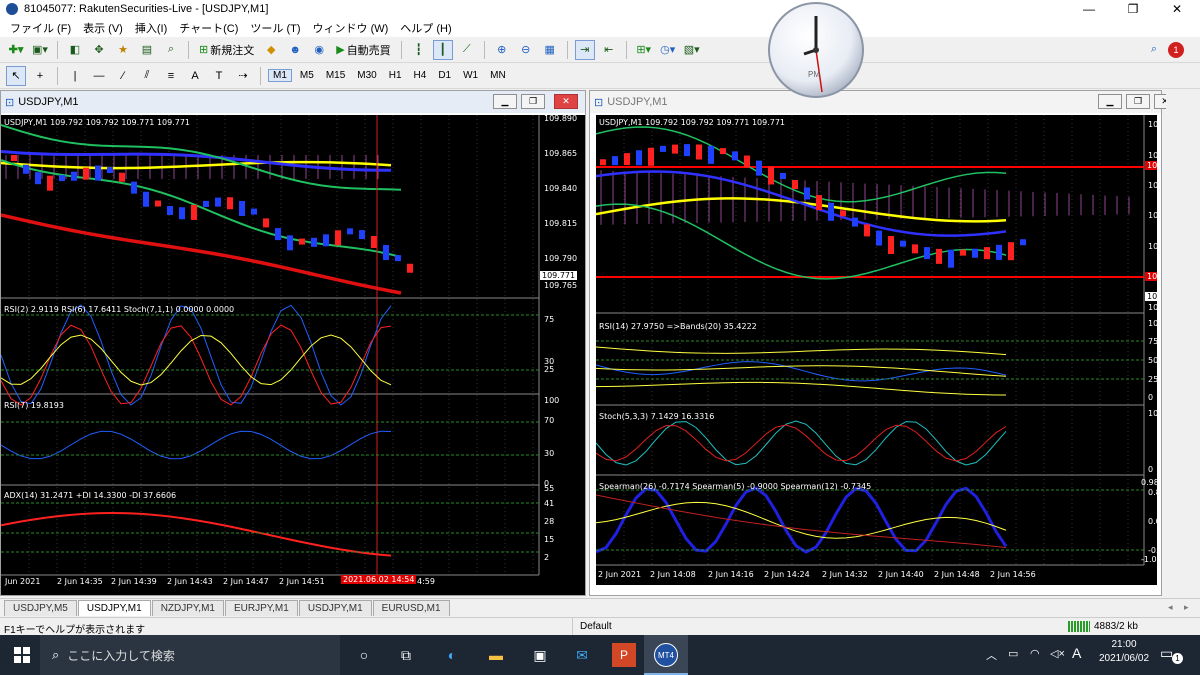 The height and width of the screenshot is (675, 1200). I want to click on crosshair-icon: +, so click(40, 76).